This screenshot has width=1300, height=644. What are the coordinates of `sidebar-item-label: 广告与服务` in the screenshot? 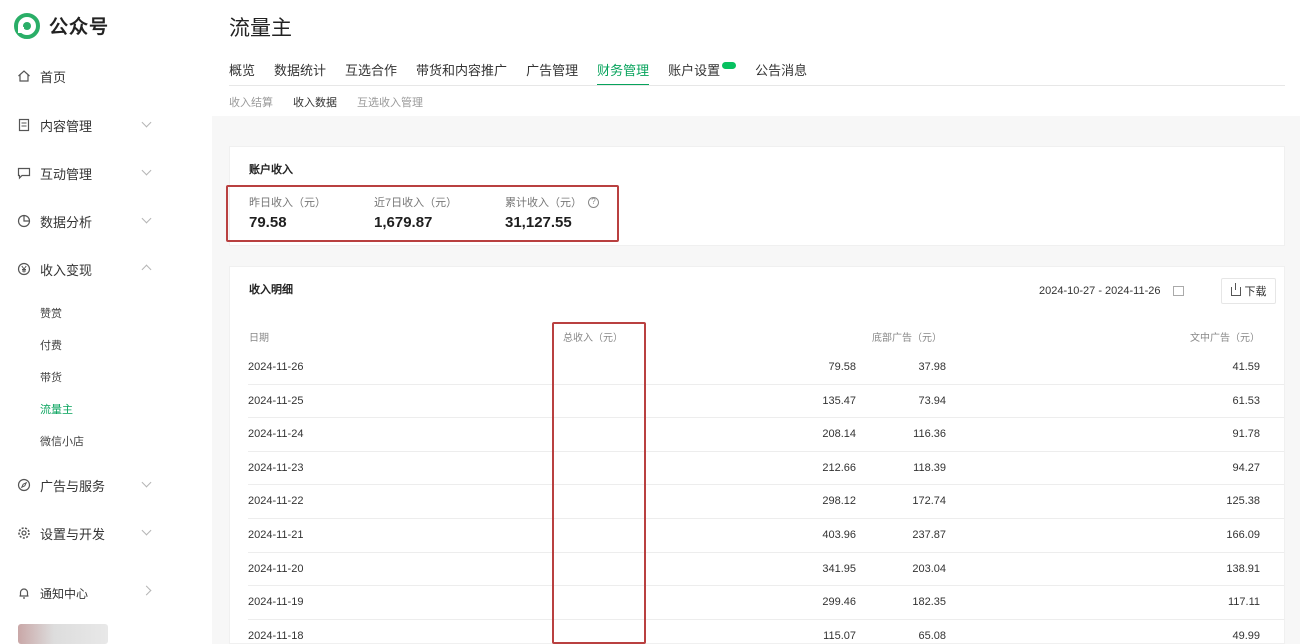 It's located at (73, 486).